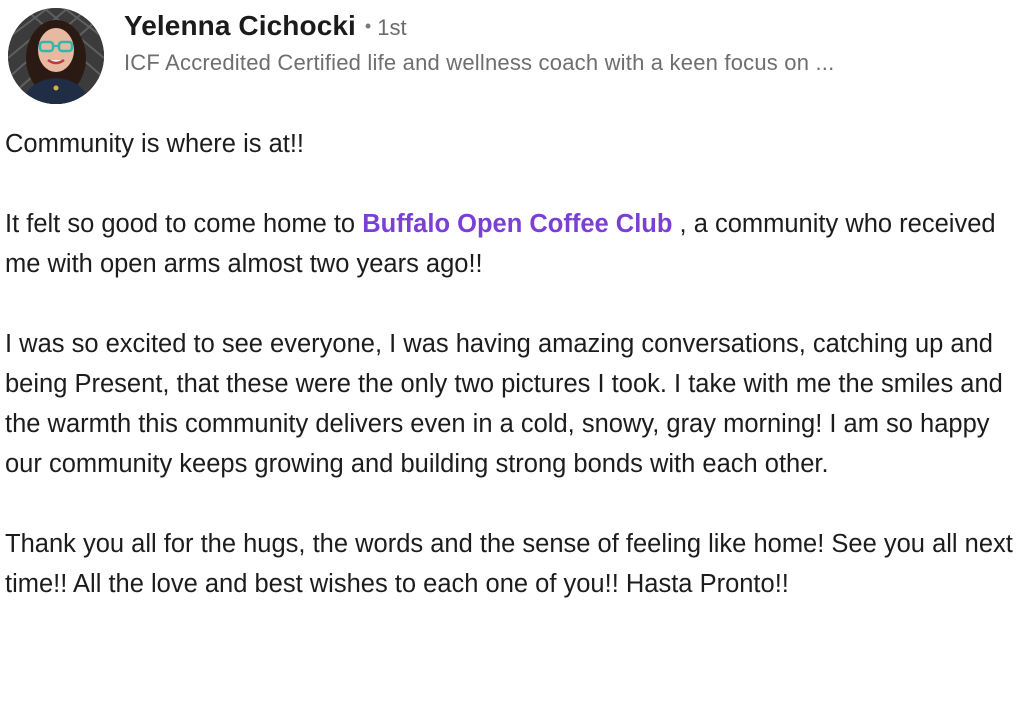  I want to click on mention-link: Buffalo Open Coffee Club, so click(517, 224).